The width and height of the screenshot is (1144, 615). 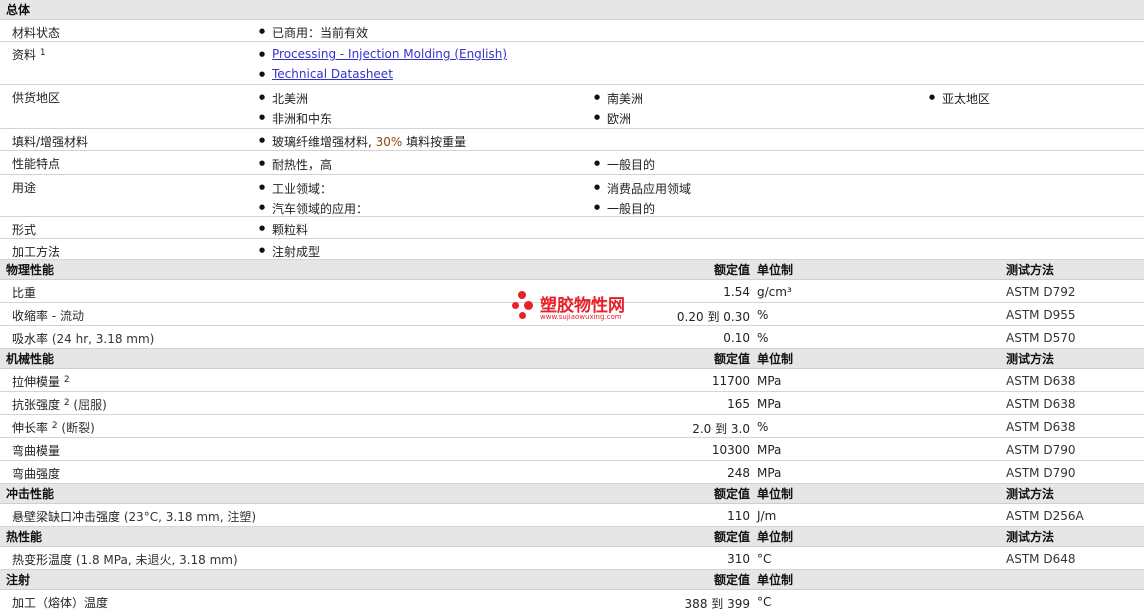 What do you see at coordinates (572, 10) in the screenshot?
I see `section-general-header: 总体` at bounding box center [572, 10].